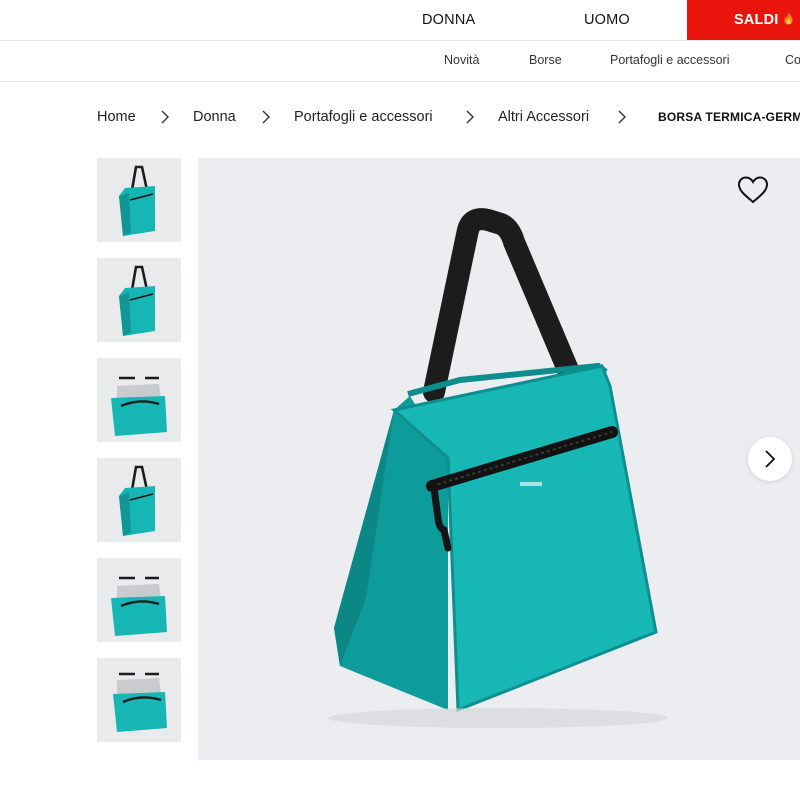  Describe the element at coordinates (607, 20) in the screenshot. I see `nav-uomo: UOMO` at that location.